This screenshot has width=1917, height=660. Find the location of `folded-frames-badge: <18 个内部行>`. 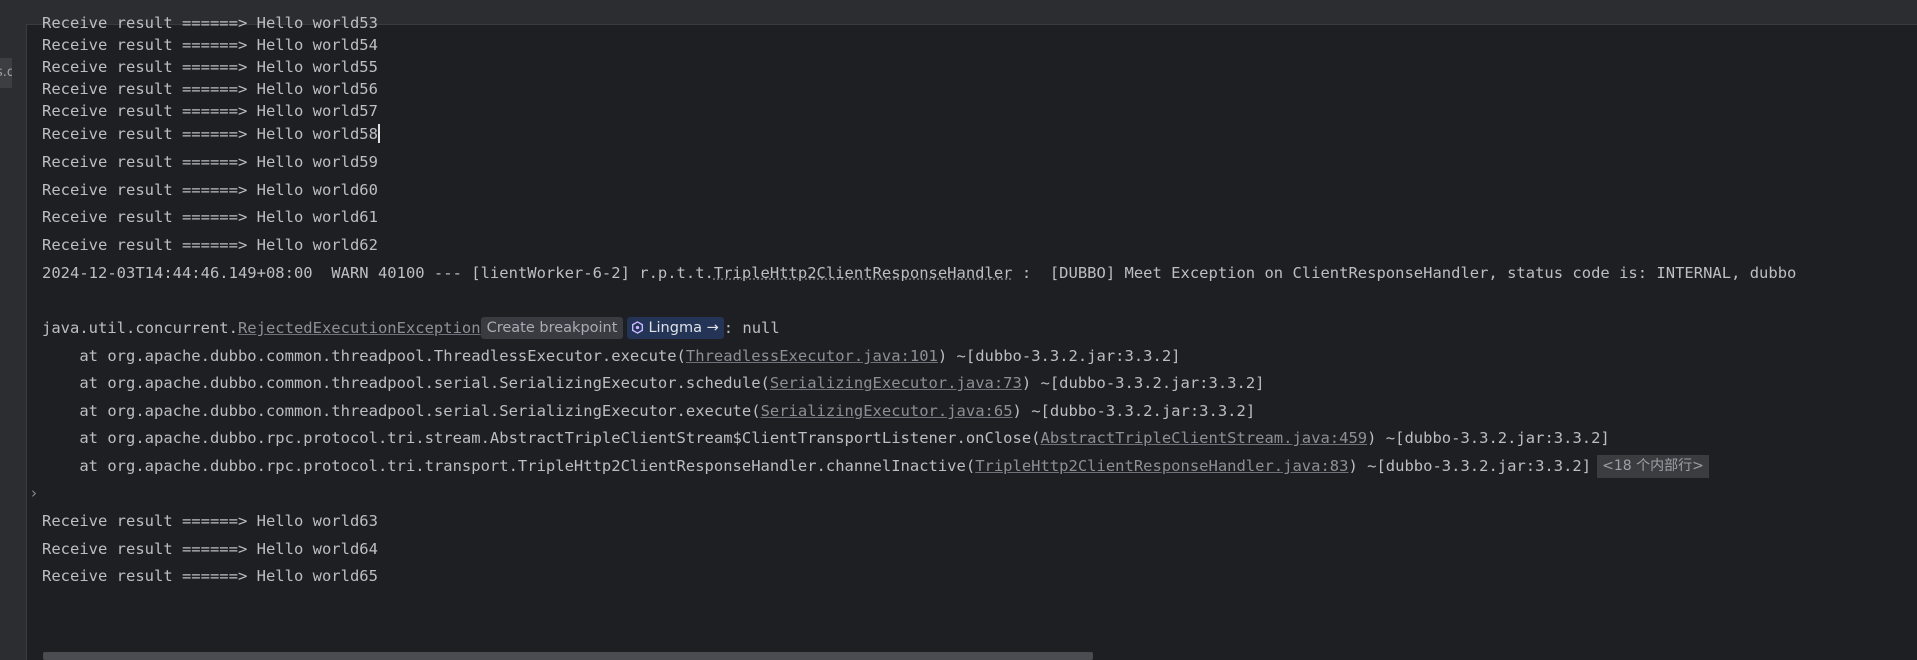

folded-frames-badge: <18 个内部行> is located at coordinates (1653, 466).